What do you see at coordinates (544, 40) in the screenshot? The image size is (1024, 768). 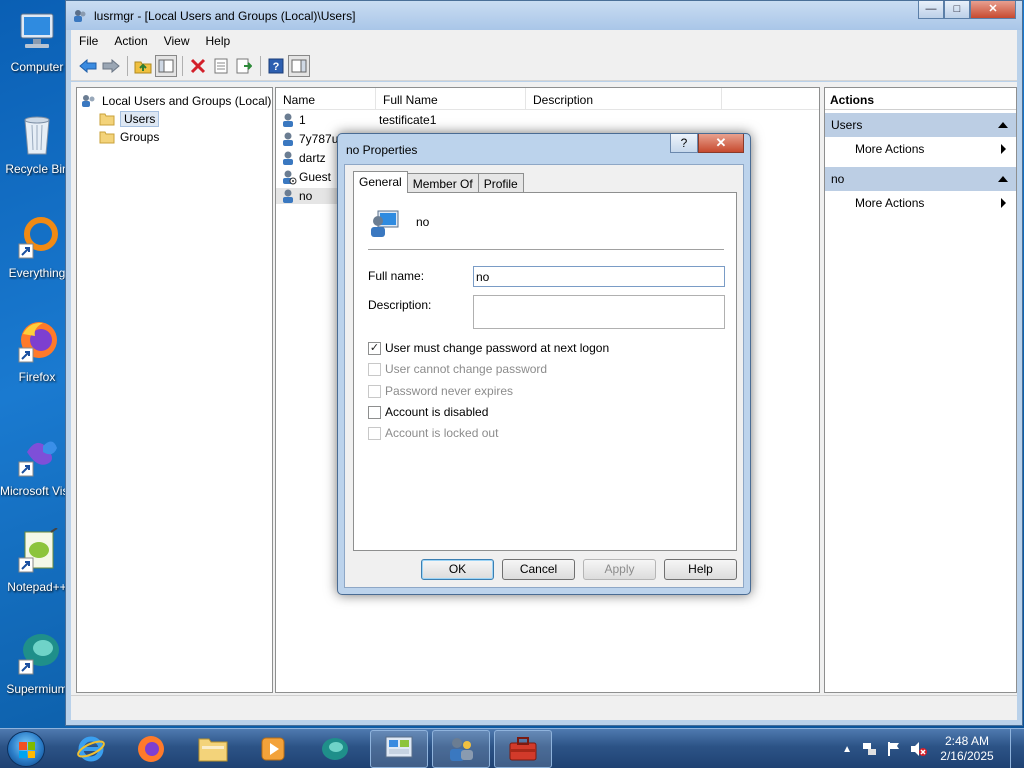 I see `menu-bar: File Action View Help` at bounding box center [544, 40].